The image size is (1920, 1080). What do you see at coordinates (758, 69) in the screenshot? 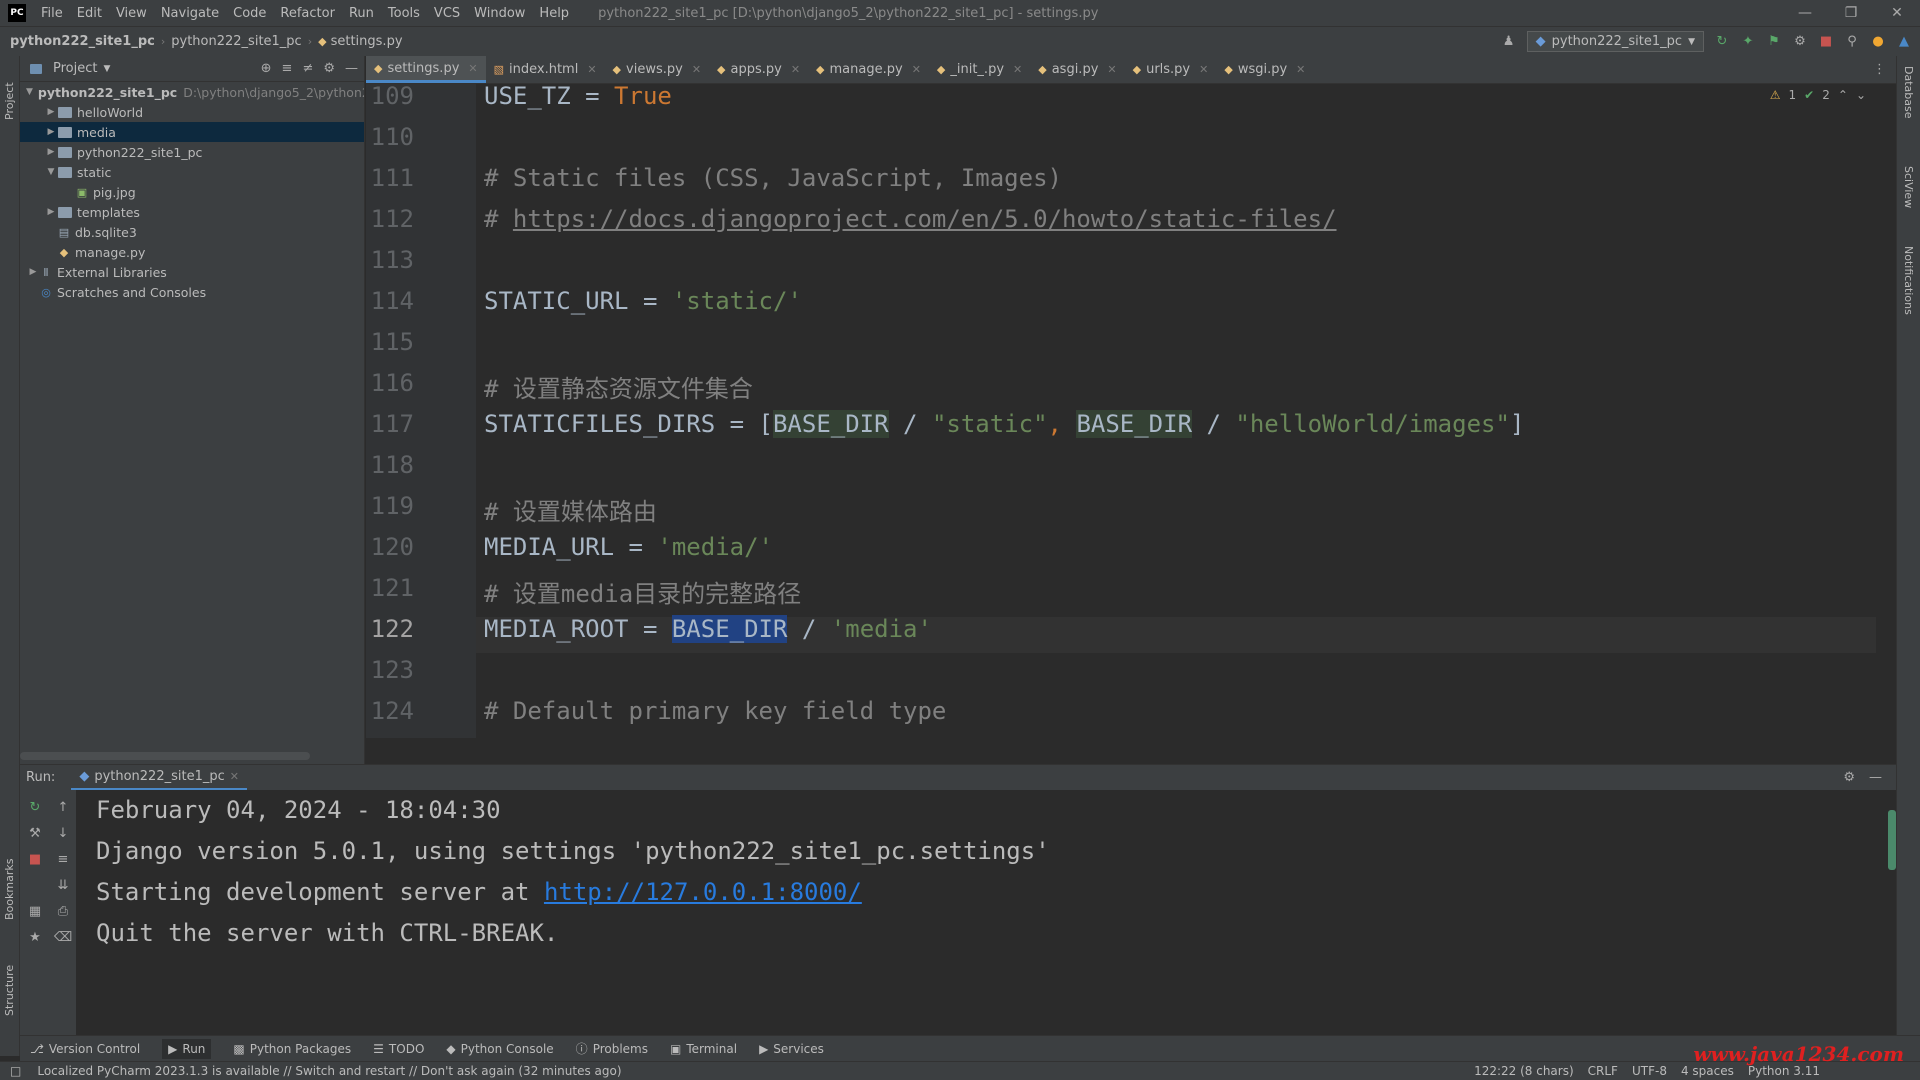
I see `editor-tab: ◆ apps.py ✕` at bounding box center [758, 69].